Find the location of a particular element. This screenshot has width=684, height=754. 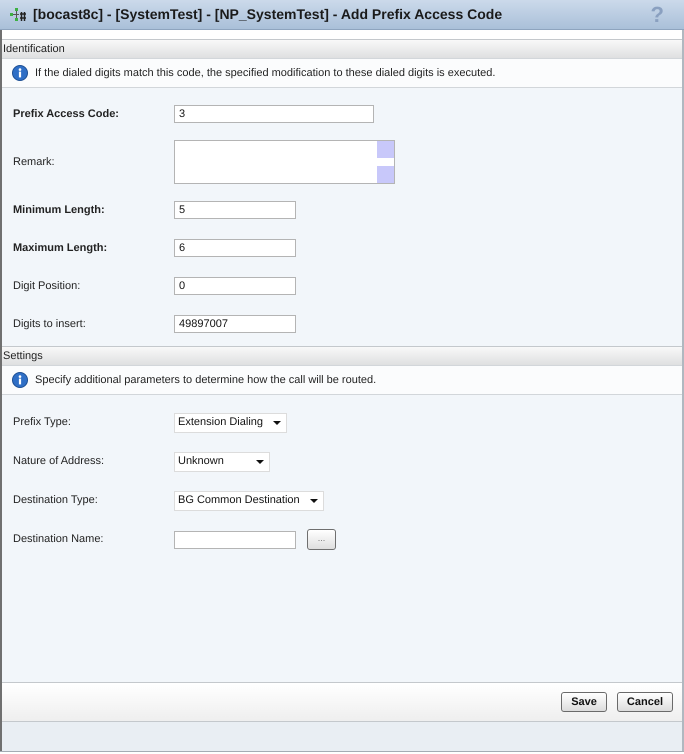

field-label: Minimum Length: is located at coordinates (59, 210).